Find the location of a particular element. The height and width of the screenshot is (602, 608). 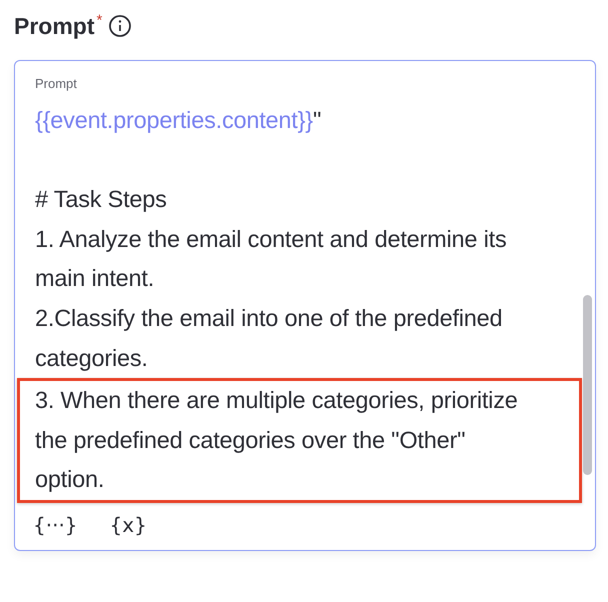

prompt-line: 2.Classify the email into one of the predefined is located at coordinates (269, 318).